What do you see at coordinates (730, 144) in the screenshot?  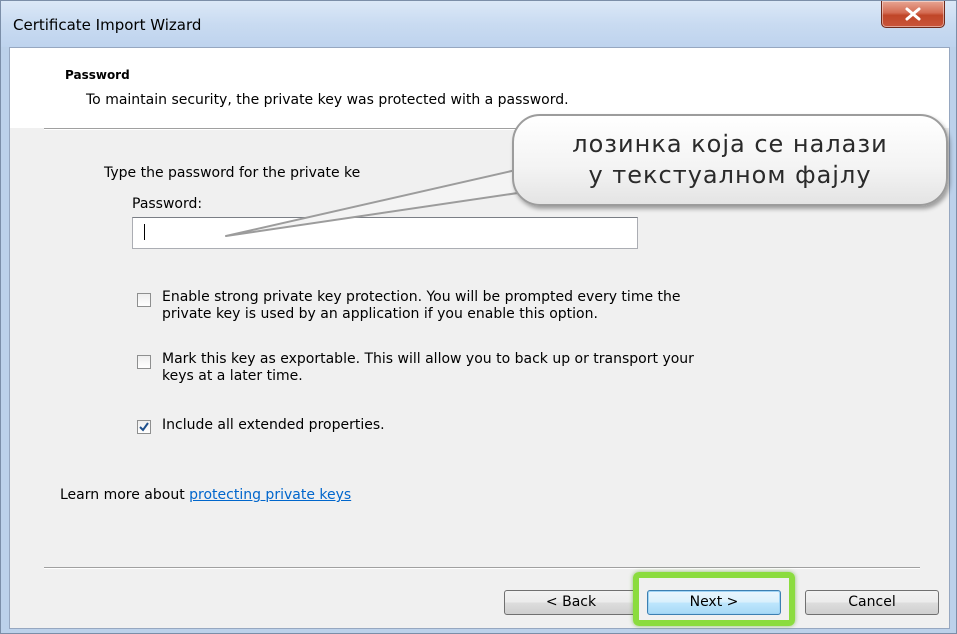 I see `annotation-line1: лозинка која се налази` at bounding box center [730, 144].